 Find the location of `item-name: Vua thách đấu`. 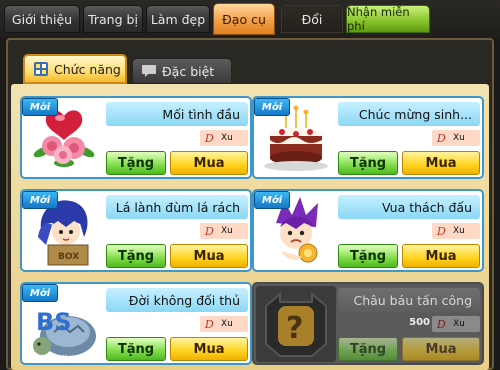

item-name: Vua thách đấu is located at coordinates (409, 207).